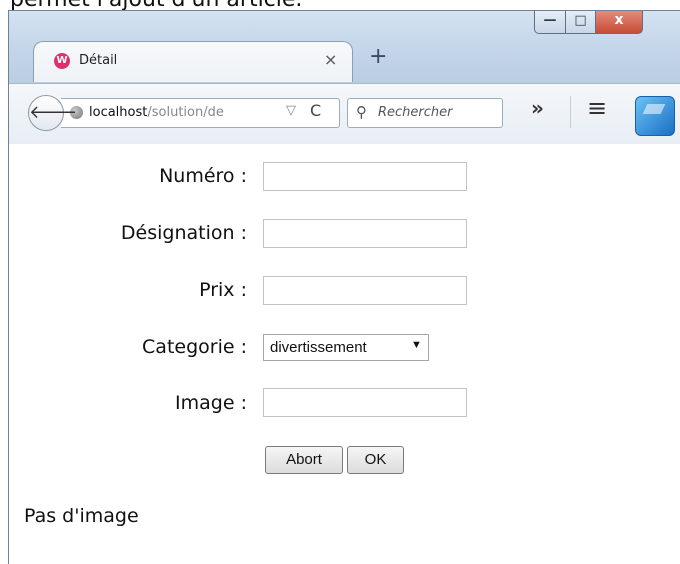 The image size is (680, 564). What do you see at coordinates (365, 176) in the screenshot?
I see `numero-input` at bounding box center [365, 176].